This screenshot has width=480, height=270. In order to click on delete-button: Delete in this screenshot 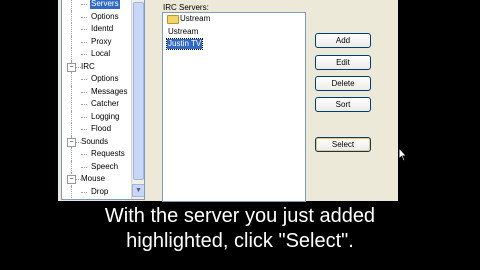, I will do `click(343, 83)`.